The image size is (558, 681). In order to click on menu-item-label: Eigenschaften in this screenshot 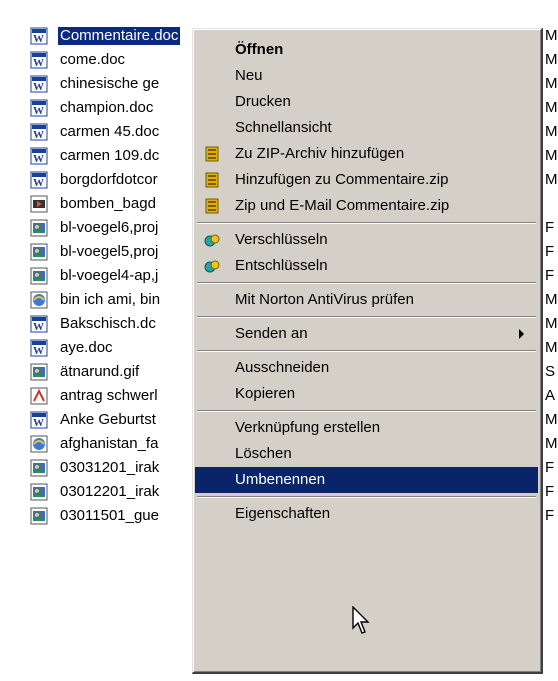, I will do `click(283, 513)`.